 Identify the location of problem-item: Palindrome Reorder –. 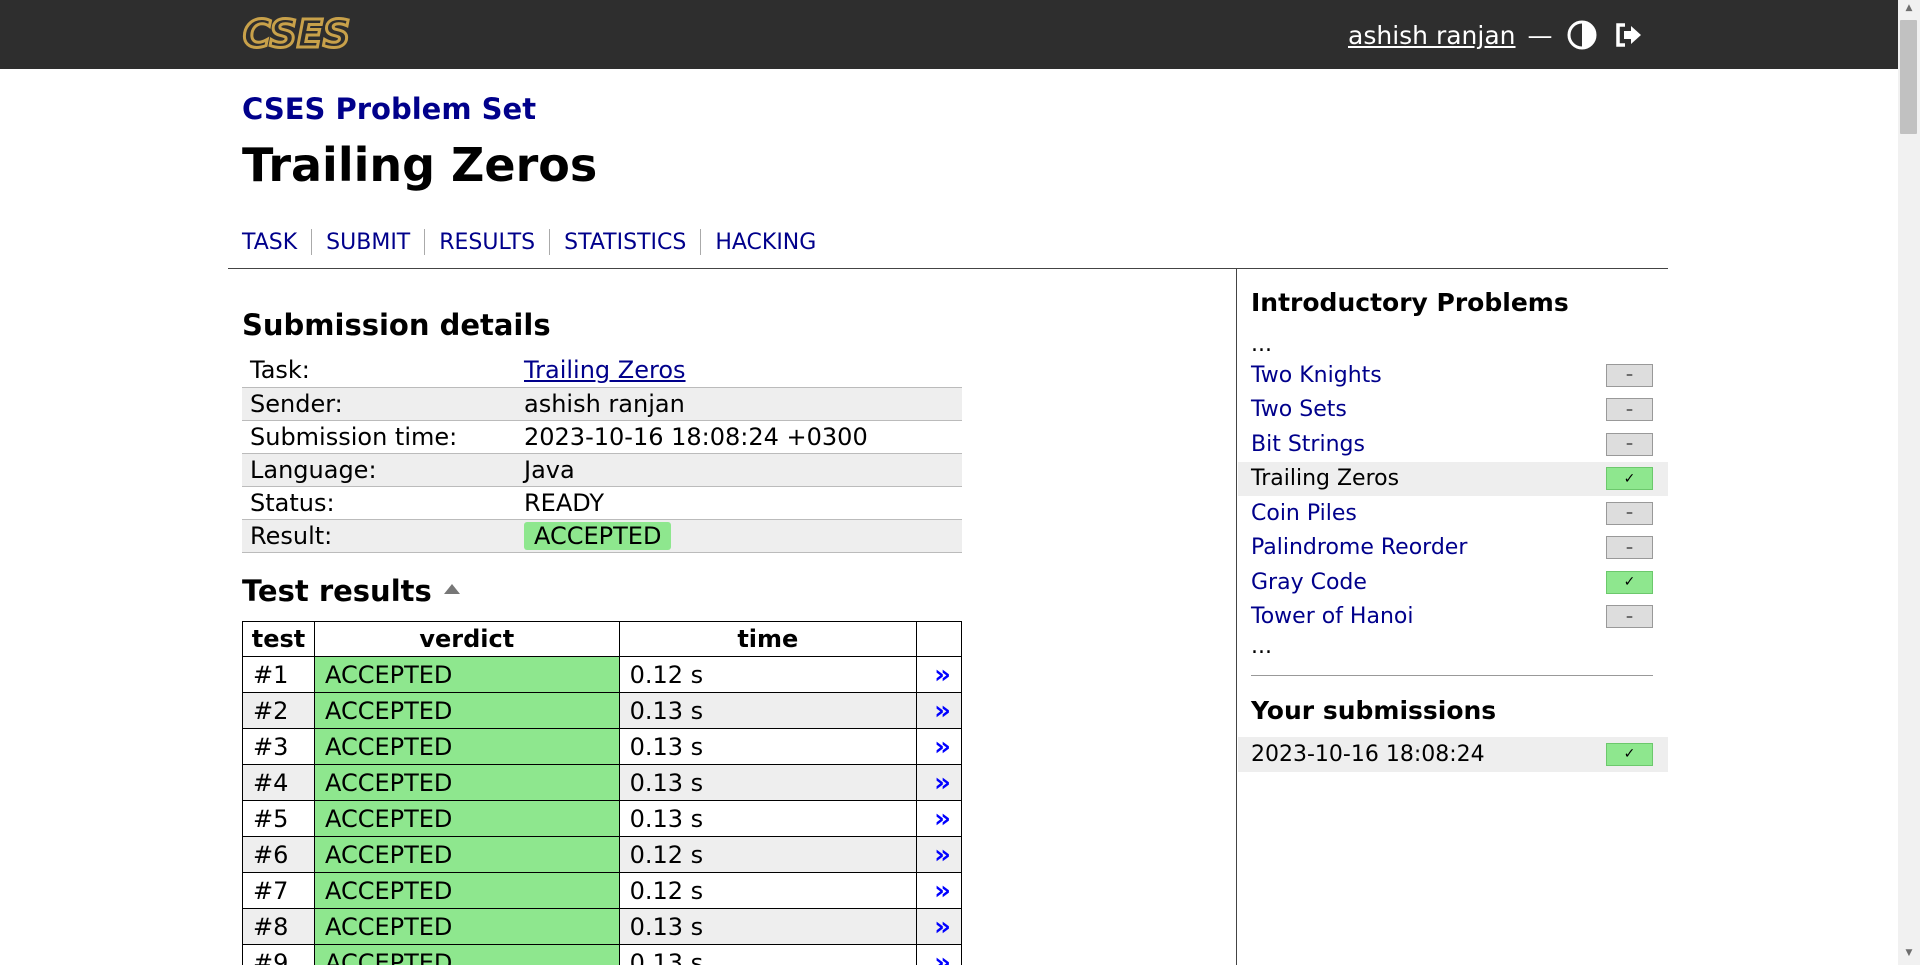
(1453, 548).